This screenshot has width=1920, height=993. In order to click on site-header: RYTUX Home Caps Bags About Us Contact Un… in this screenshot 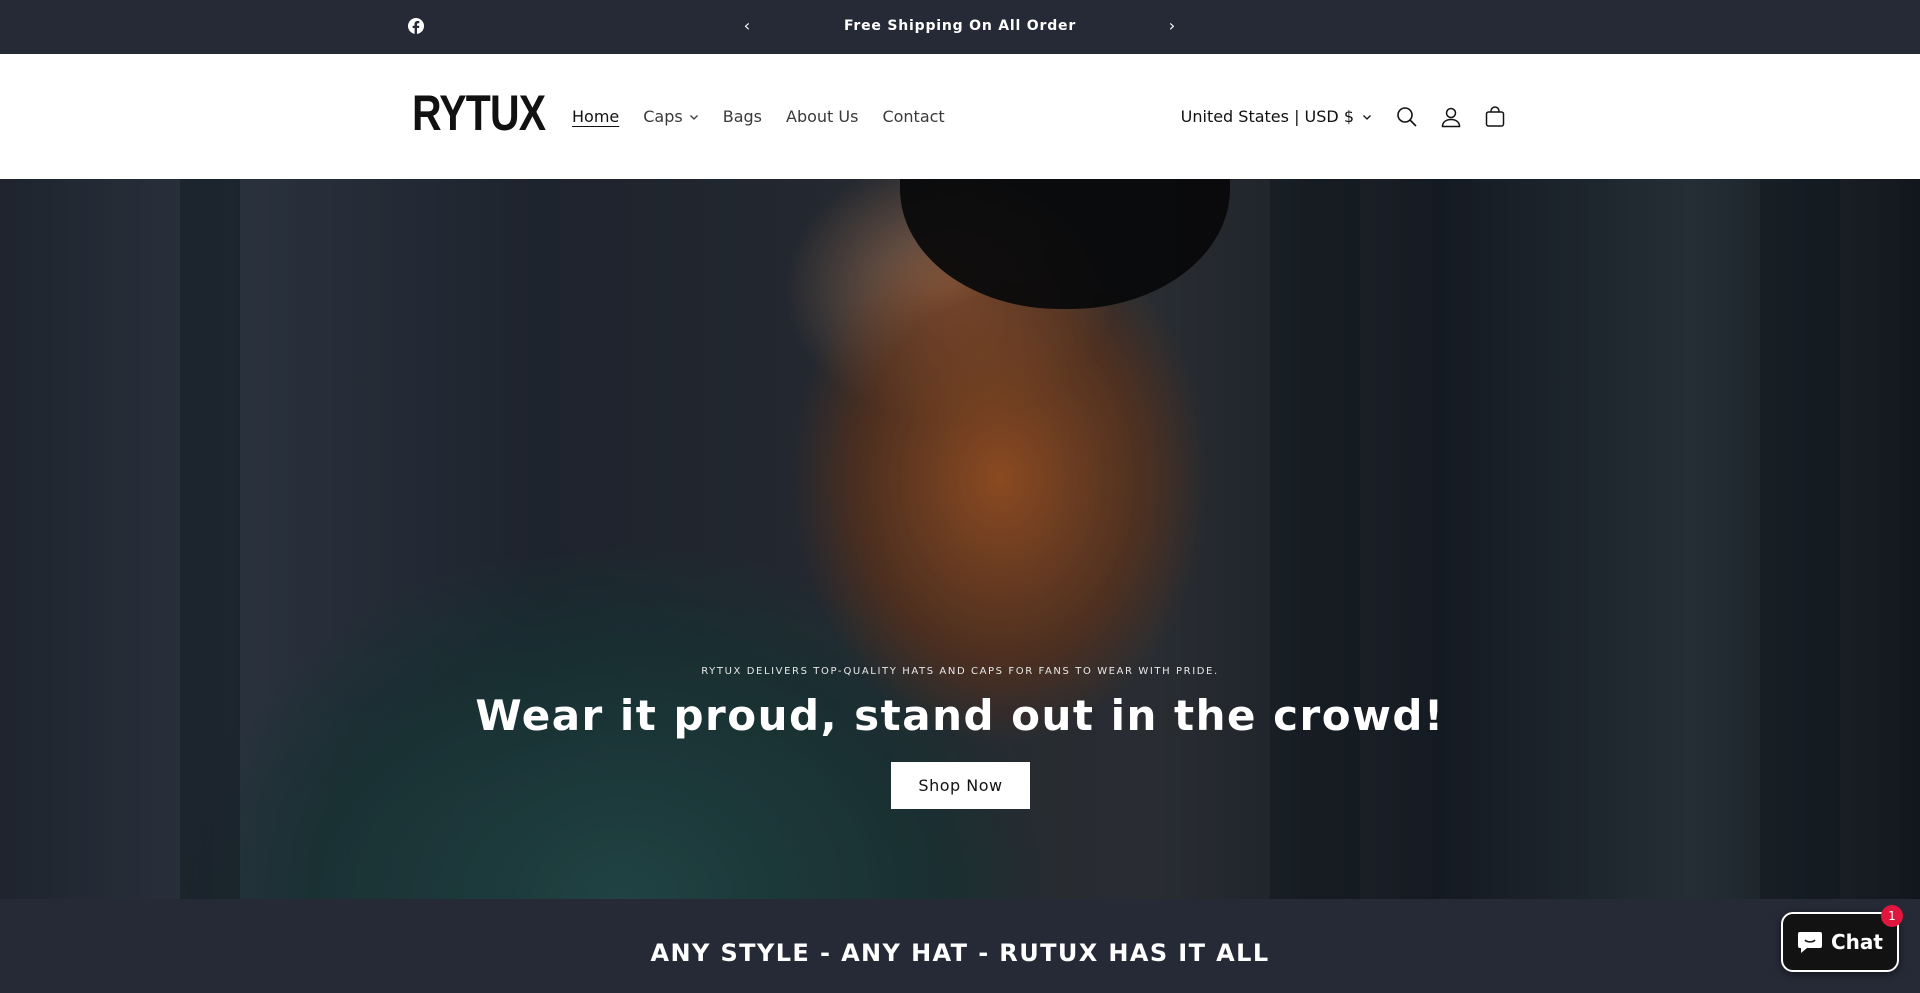, I will do `click(960, 116)`.